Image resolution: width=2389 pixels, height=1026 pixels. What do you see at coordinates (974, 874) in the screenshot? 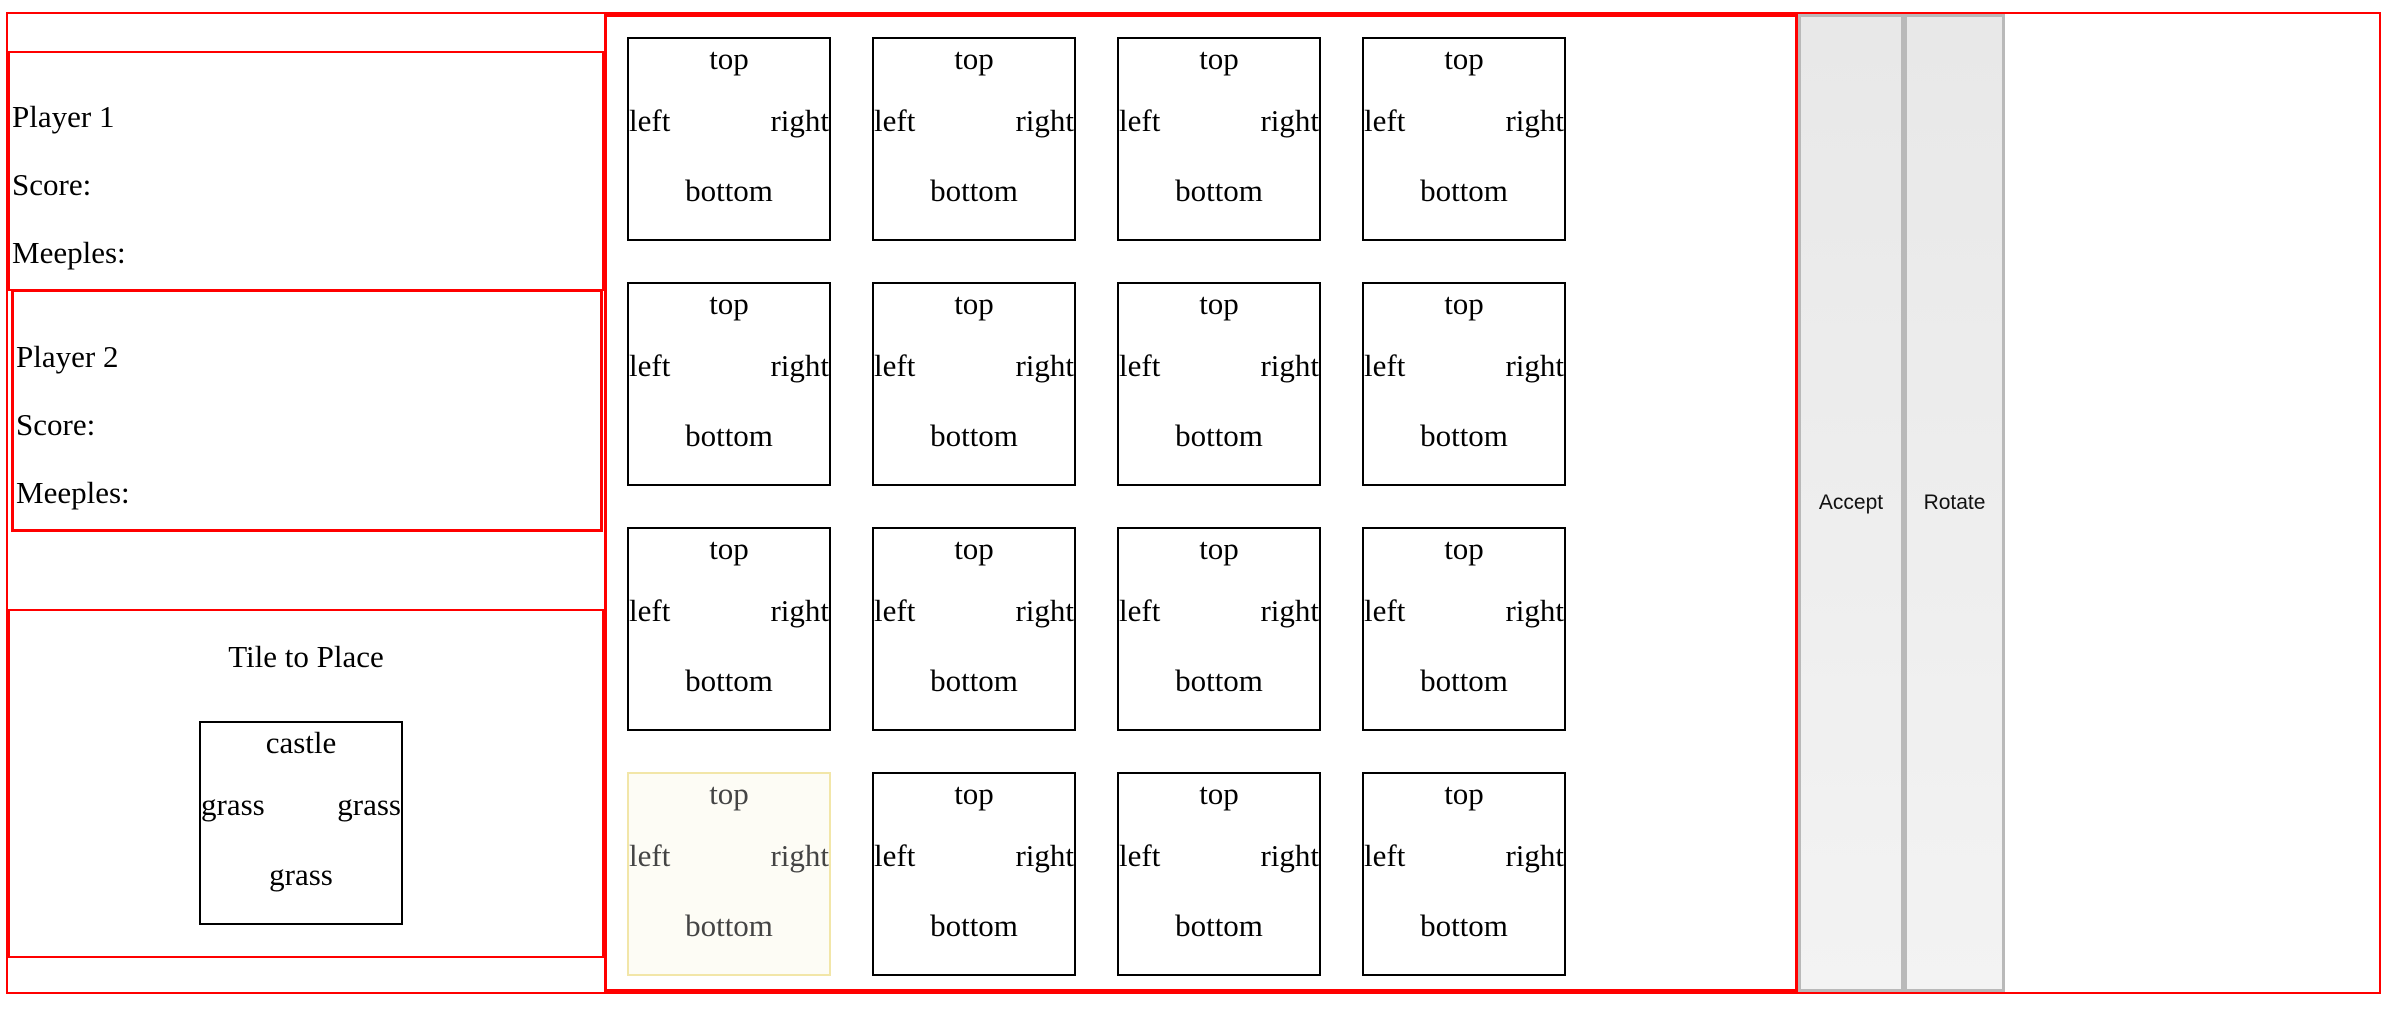
I see `board-tile-r4-c2: top left right bottom` at bounding box center [974, 874].